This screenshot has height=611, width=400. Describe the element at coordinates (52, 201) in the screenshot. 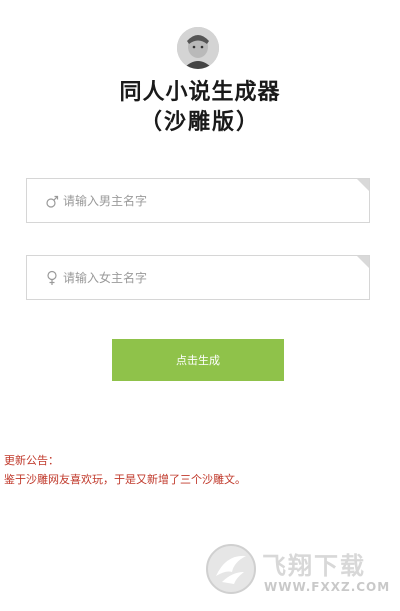

I see `male-symbol-icon` at that location.